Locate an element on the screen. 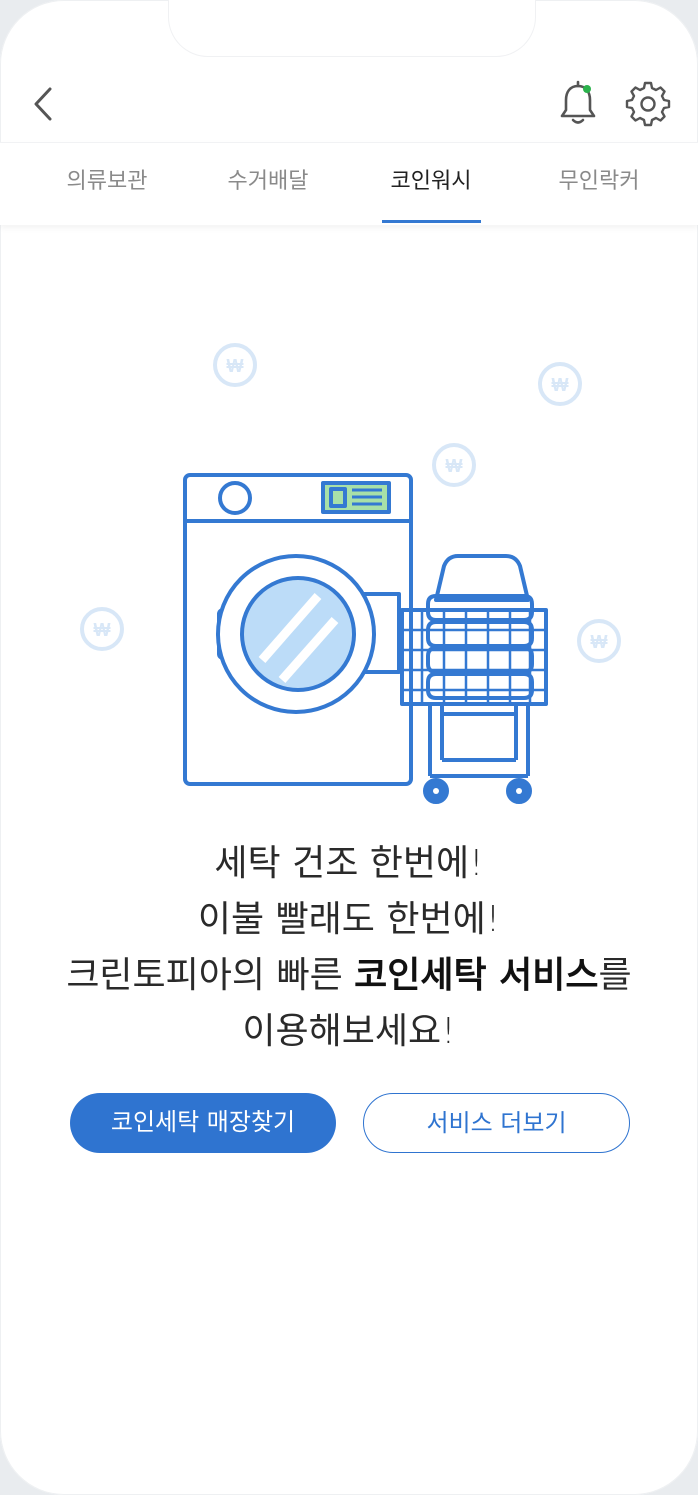 This screenshot has width=698, height=1495. message-line-3: 크린토피아의 빠른 코인세탁 서비스를 is located at coordinates (349, 976).